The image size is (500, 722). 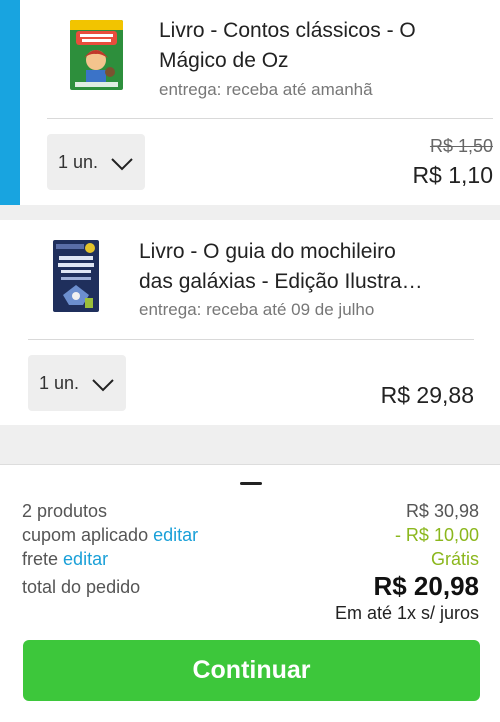 I want to click on summary-total-row: total do pedido R$ 20,98, so click(x=250, y=586).